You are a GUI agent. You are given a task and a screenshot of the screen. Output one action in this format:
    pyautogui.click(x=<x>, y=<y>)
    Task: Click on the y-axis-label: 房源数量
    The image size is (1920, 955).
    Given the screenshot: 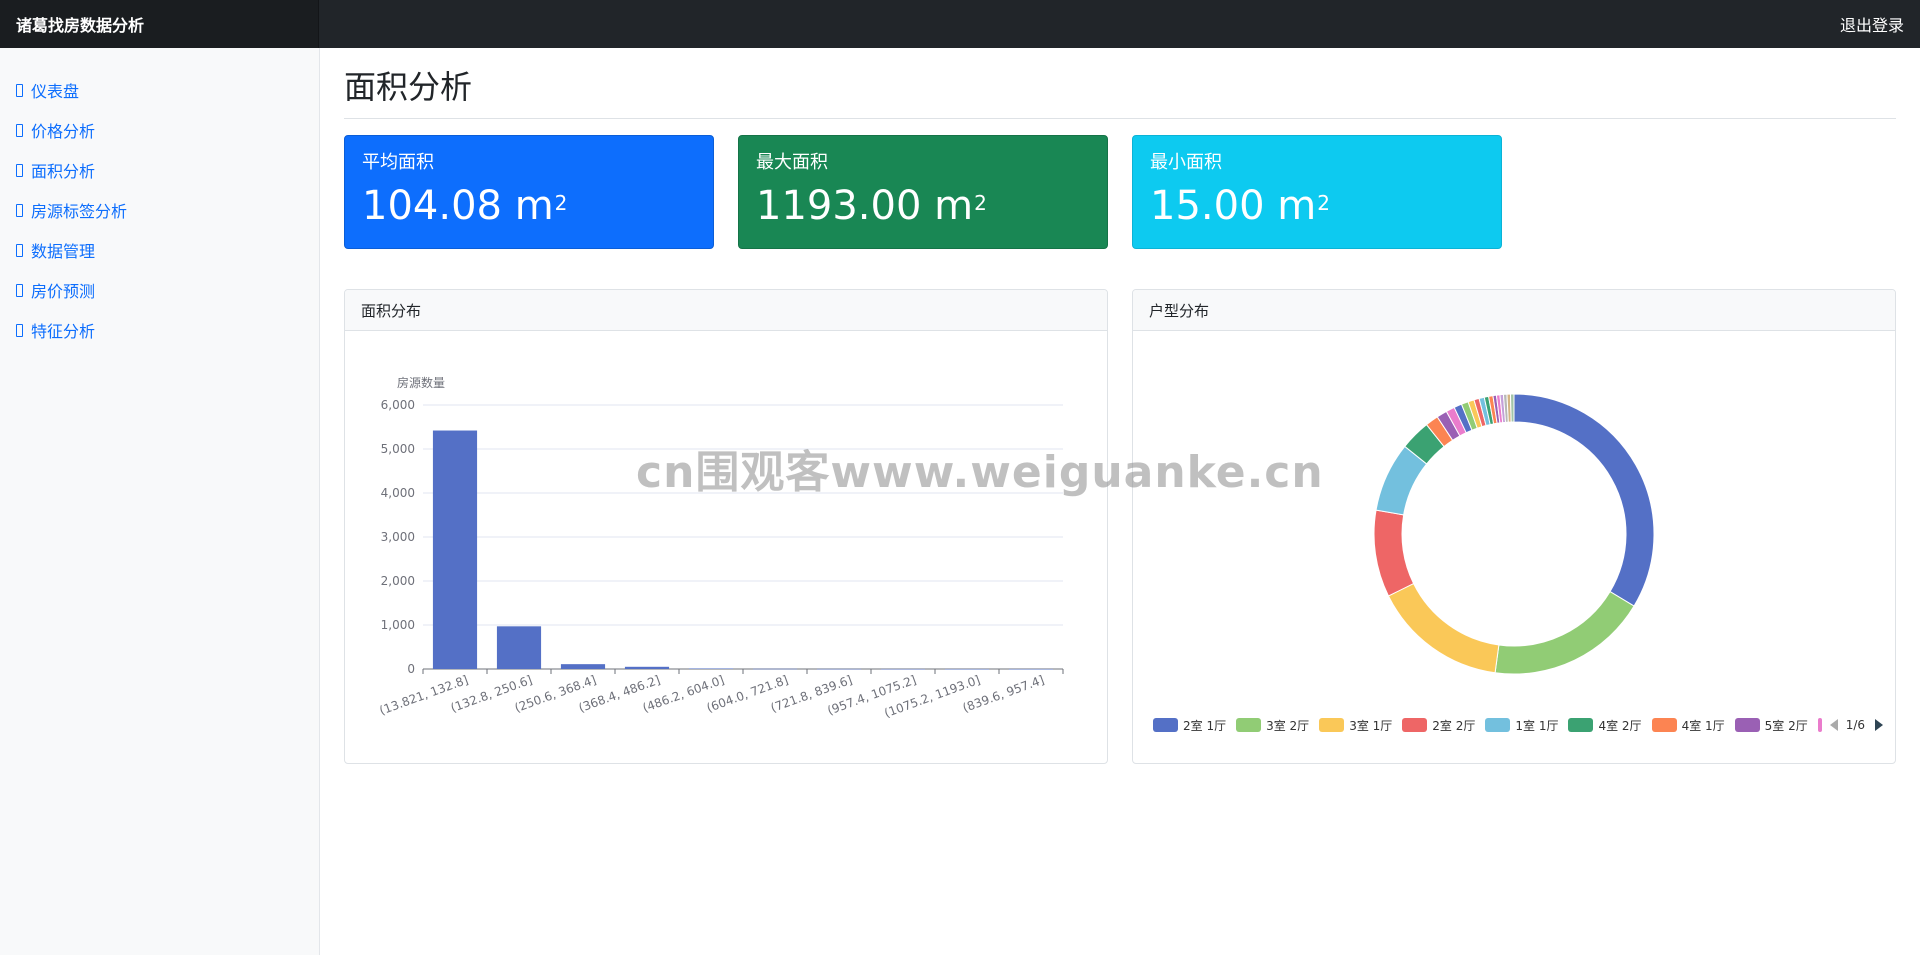 What is the action you would take?
    pyautogui.click(x=421, y=382)
    